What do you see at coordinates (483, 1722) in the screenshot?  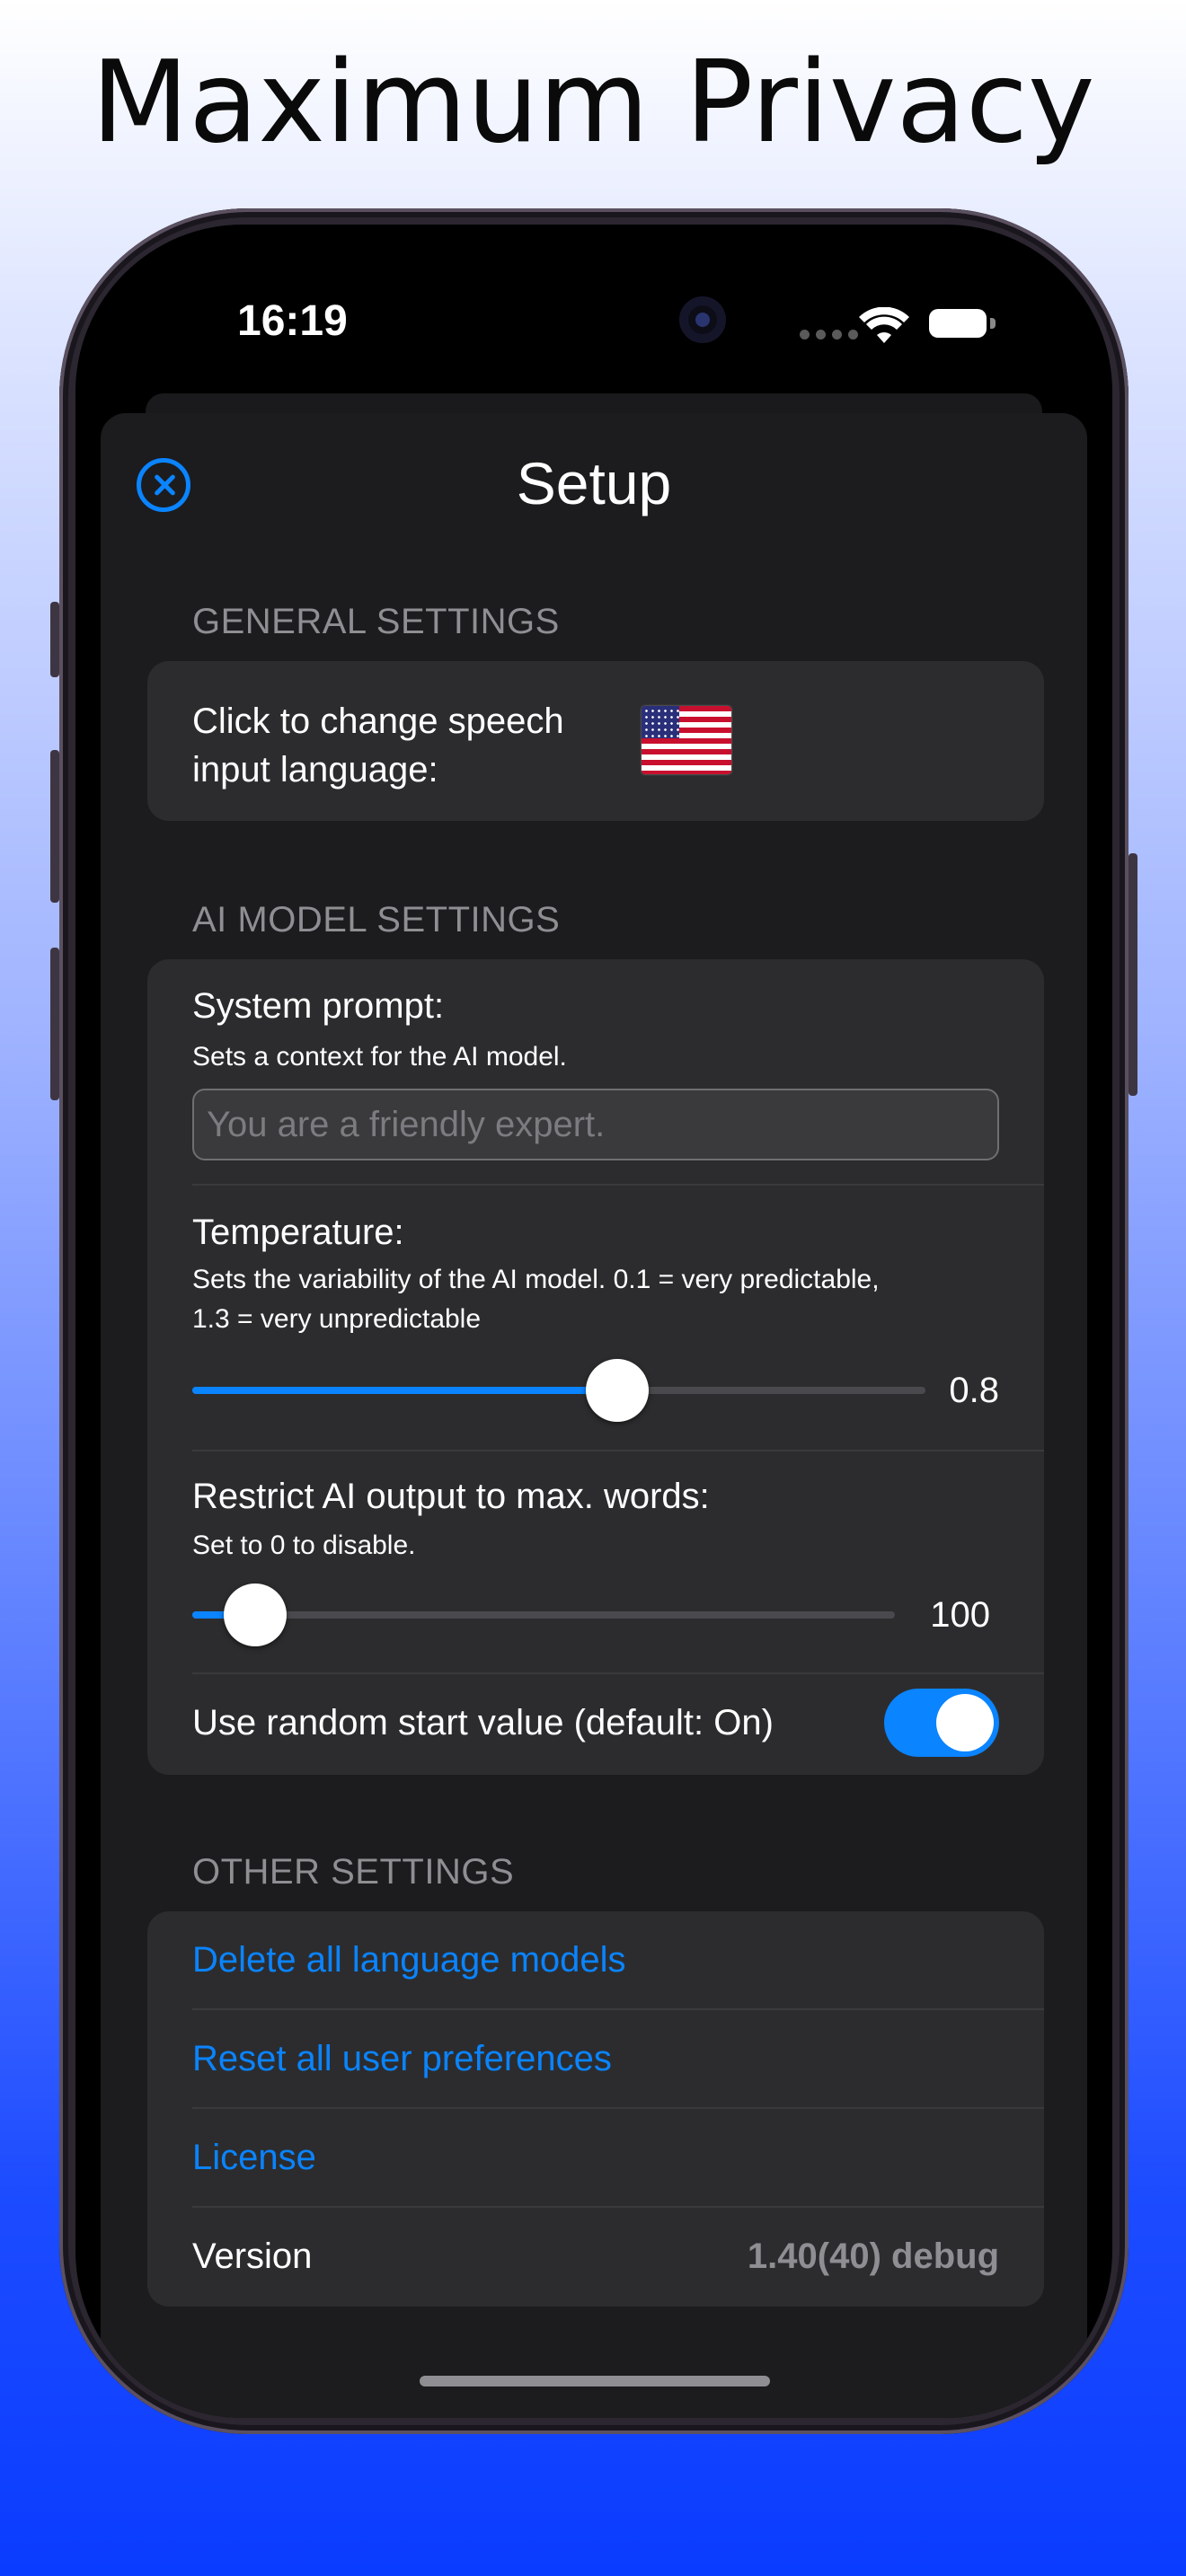 I see `random-start-label: Use random start value (default: On)` at bounding box center [483, 1722].